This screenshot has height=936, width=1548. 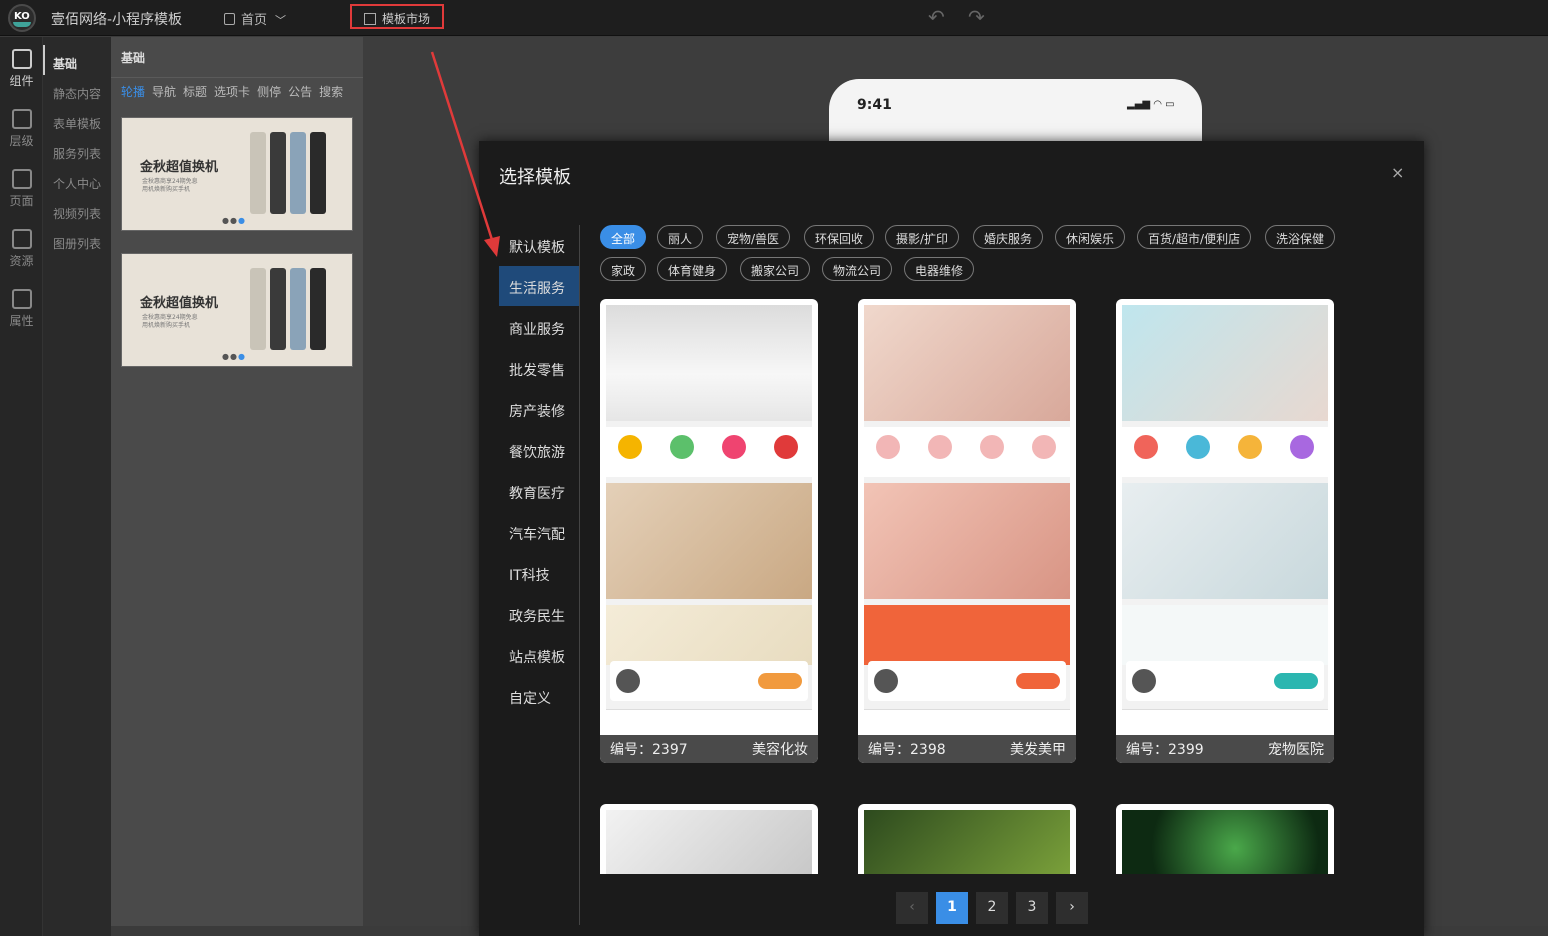 I want to click on arrow-head, so click(x=492, y=246).